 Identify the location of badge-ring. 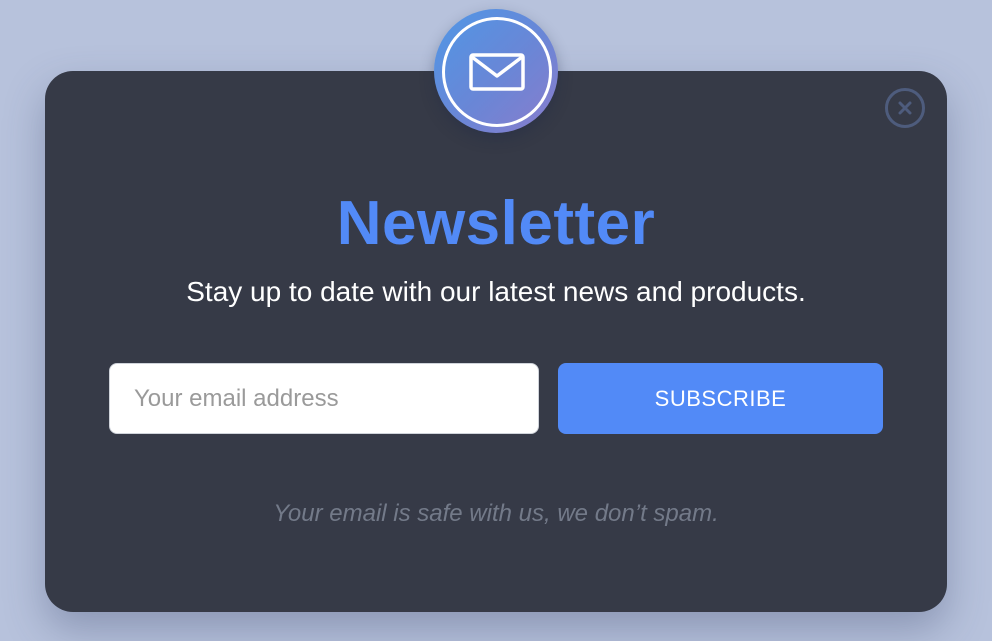
(497, 72).